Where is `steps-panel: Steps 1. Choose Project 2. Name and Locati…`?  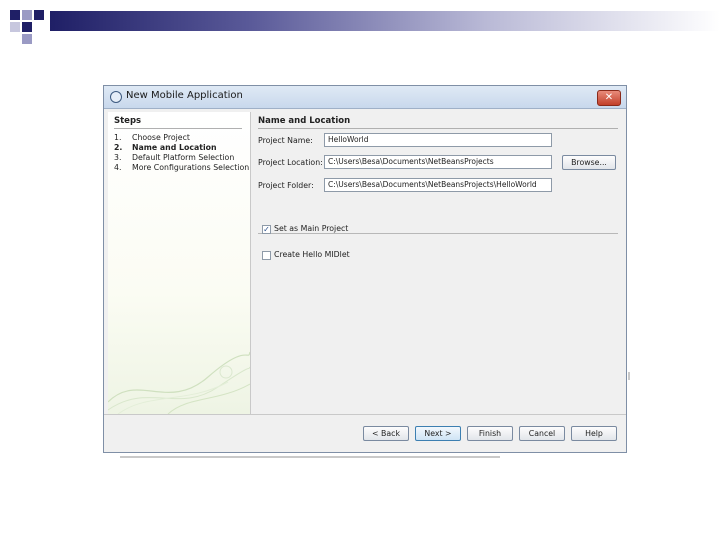 steps-panel: Steps 1. Choose Project 2. Name and Locati… is located at coordinates (179, 263).